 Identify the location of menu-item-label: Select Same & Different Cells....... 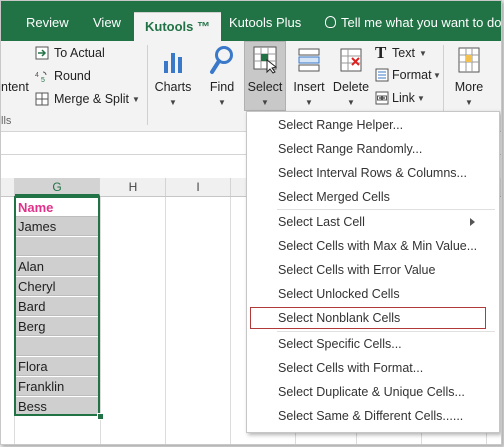
(371, 416).